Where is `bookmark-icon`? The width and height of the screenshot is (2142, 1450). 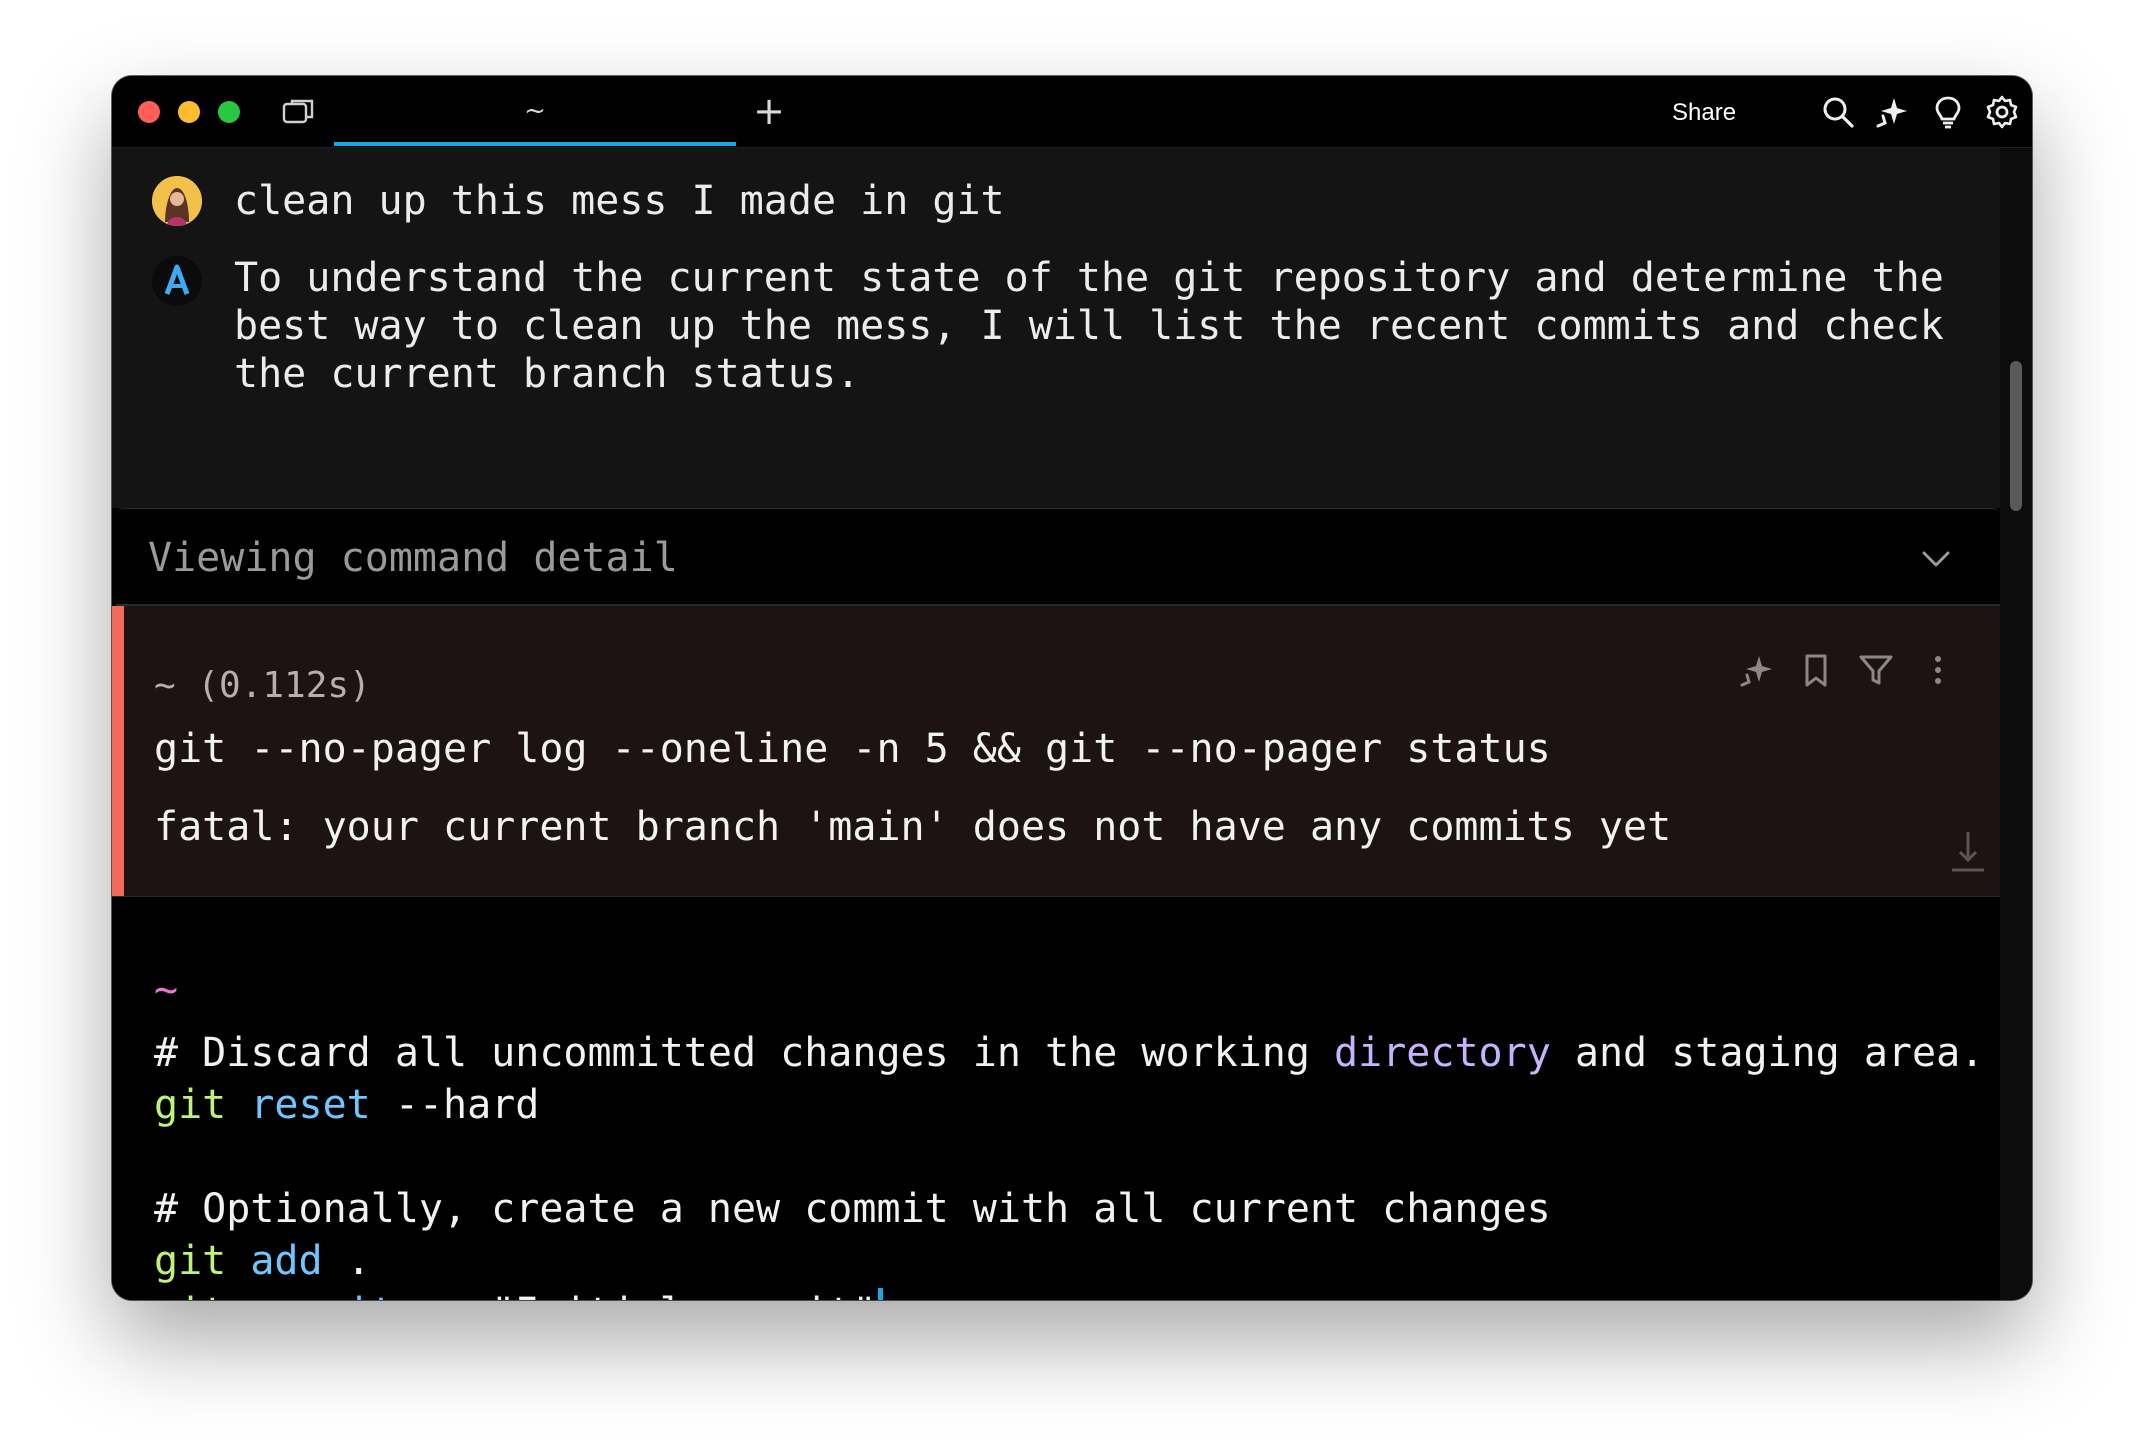
bookmark-icon is located at coordinates (1816, 670).